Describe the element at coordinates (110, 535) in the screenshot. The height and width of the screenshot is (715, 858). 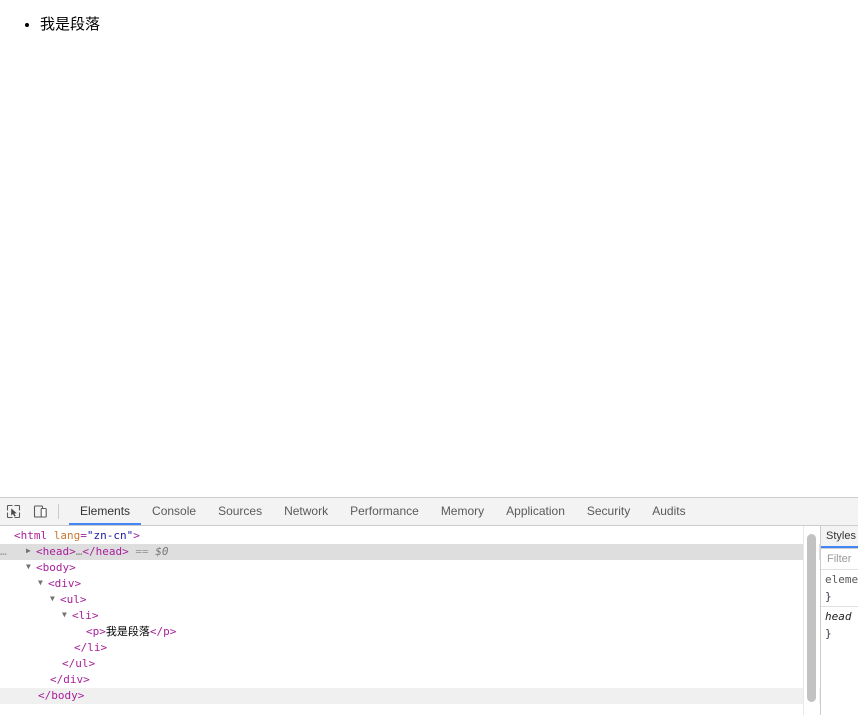
I see `dom-node-token: "zn-cn"` at that location.